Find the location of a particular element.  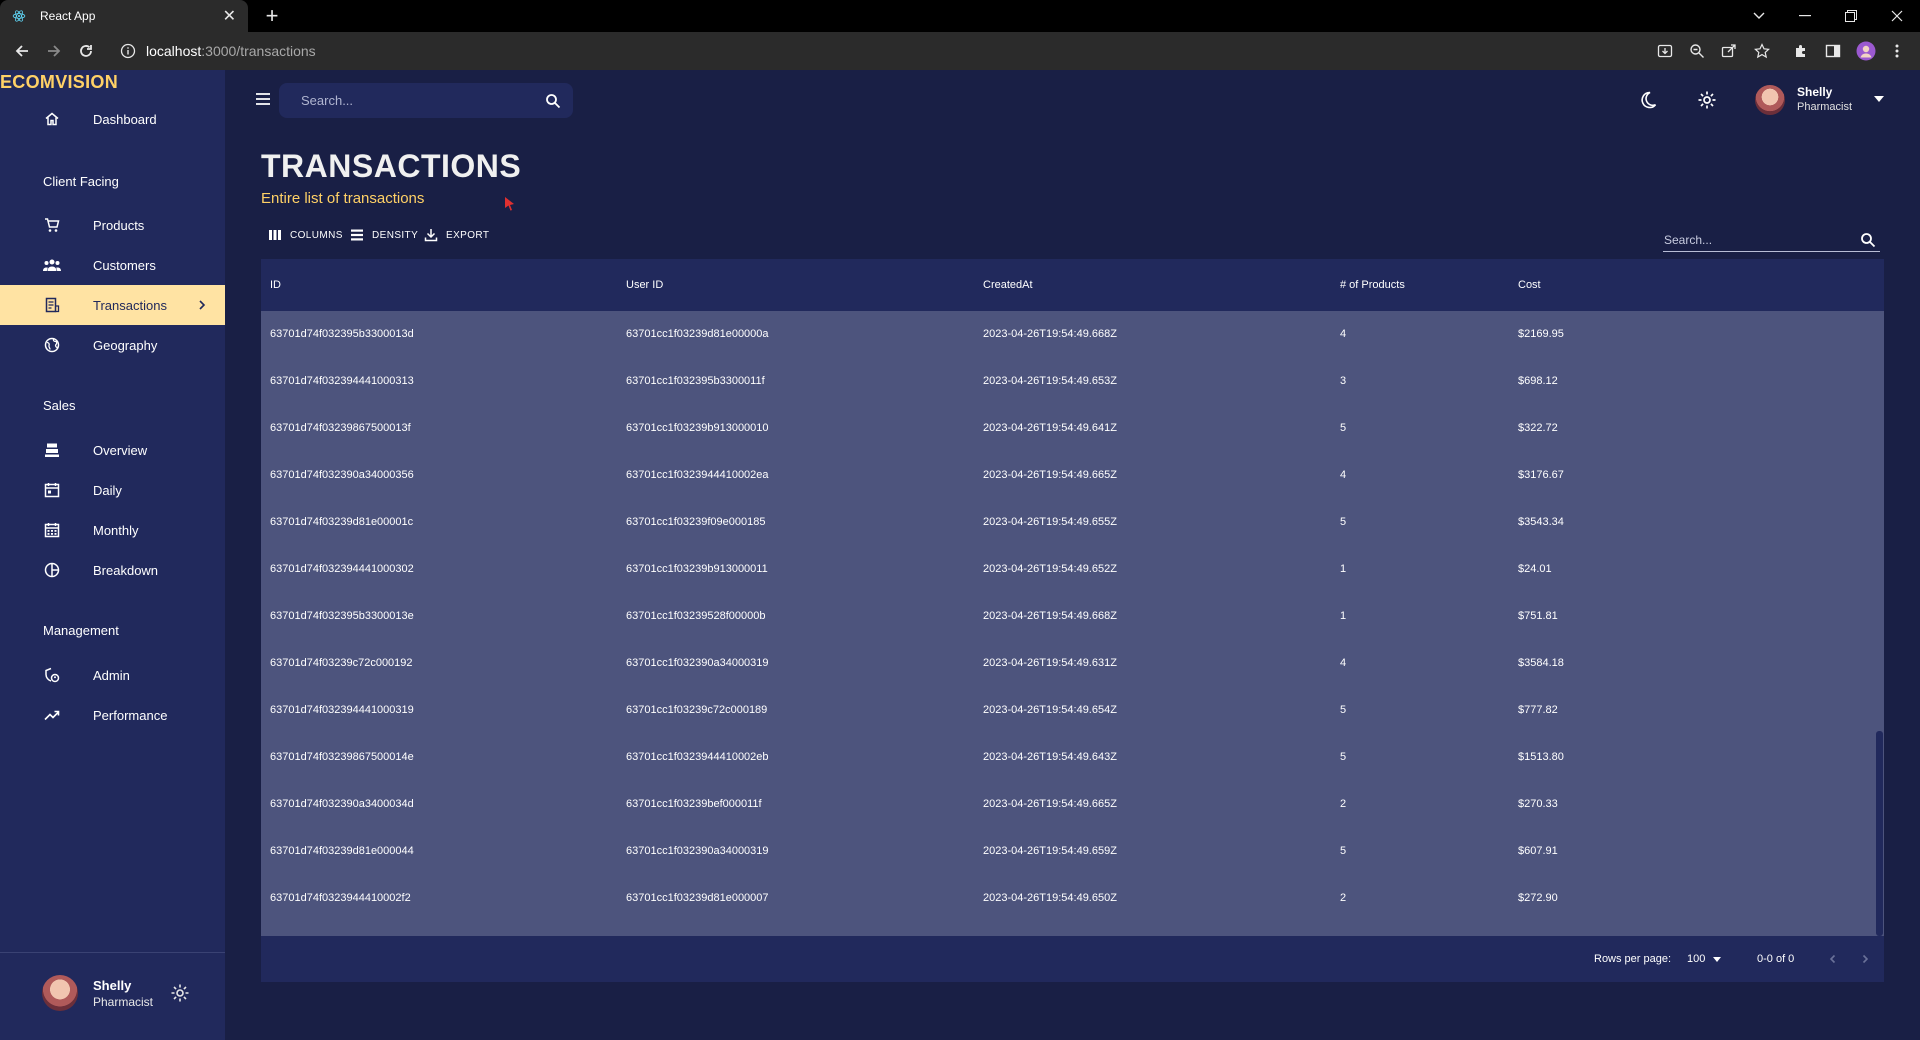

brand-logo: ECOMVISION is located at coordinates (59, 82).